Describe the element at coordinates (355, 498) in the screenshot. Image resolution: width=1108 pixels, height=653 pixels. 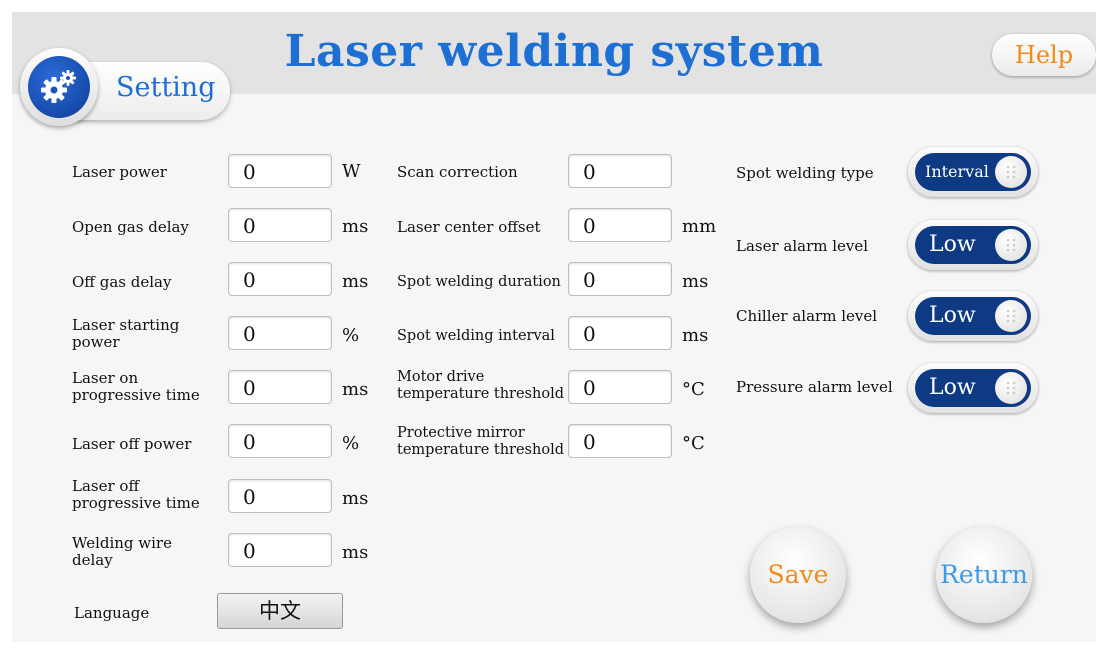
I see `laser-off-progressive-time-unit: ms` at that location.